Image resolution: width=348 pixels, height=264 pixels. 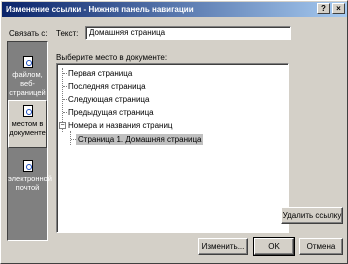 What do you see at coordinates (188, 33) in the screenshot?
I see `text-input: Домашняя страница` at bounding box center [188, 33].